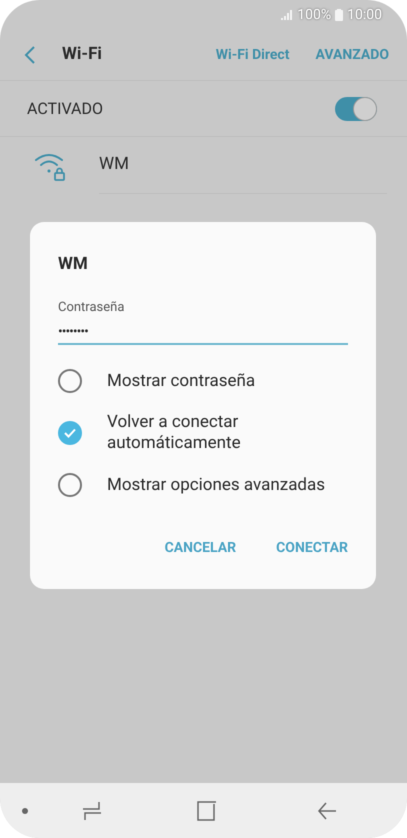 Image resolution: width=407 pixels, height=838 pixels. I want to click on battery-icon, so click(339, 15).